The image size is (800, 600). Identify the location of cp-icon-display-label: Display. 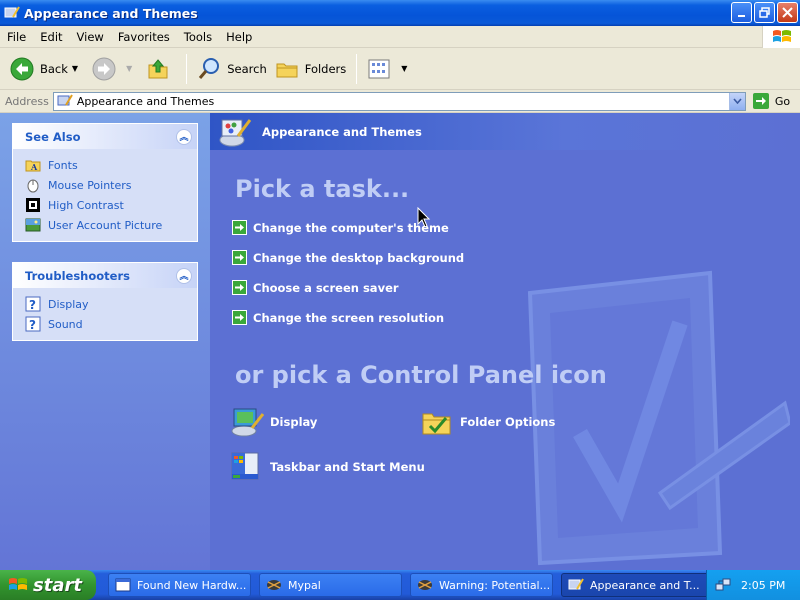
(294, 422).